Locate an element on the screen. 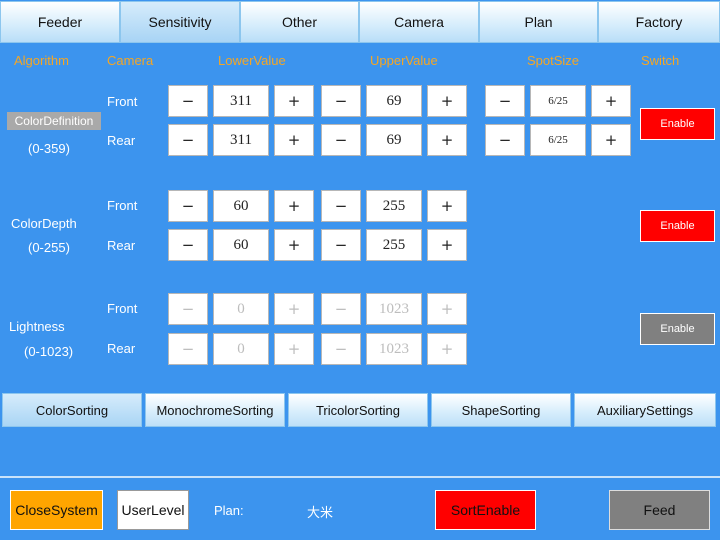  header-lower-value: LowerValue is located at coordinates (252, 60).